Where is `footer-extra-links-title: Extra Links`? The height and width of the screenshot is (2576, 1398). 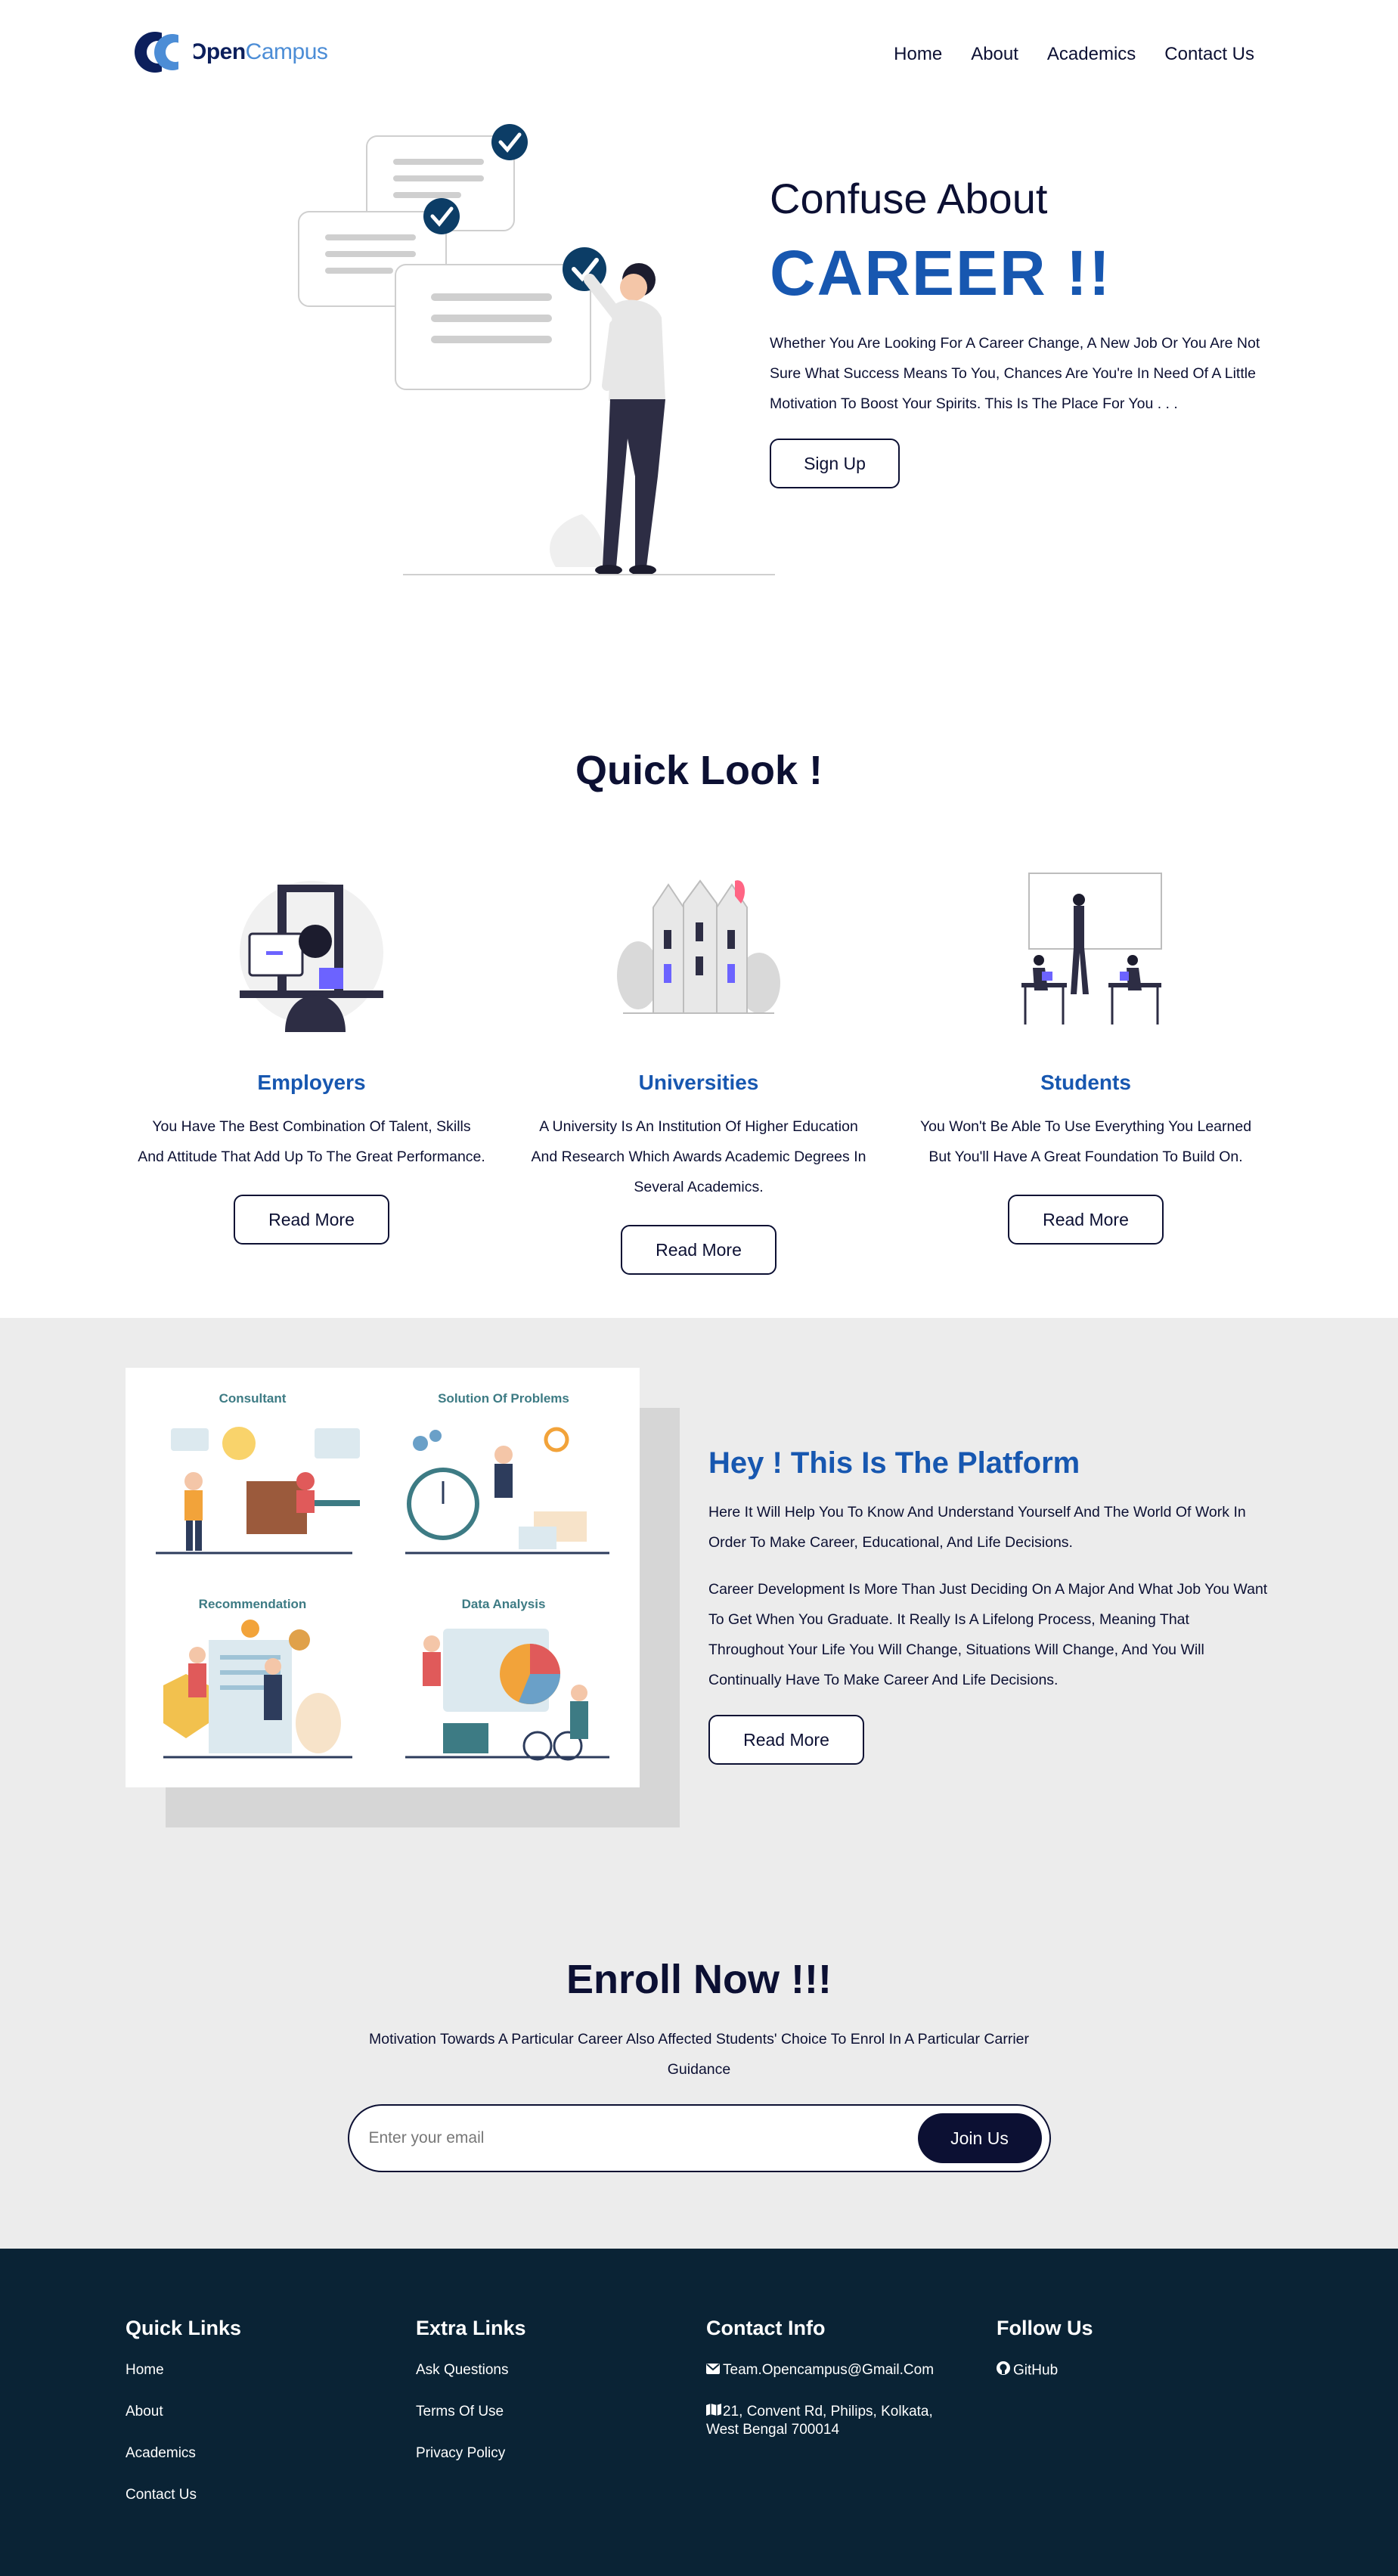 footer-extra-links-title: Extra Links is located at coordinates (471, 2328).